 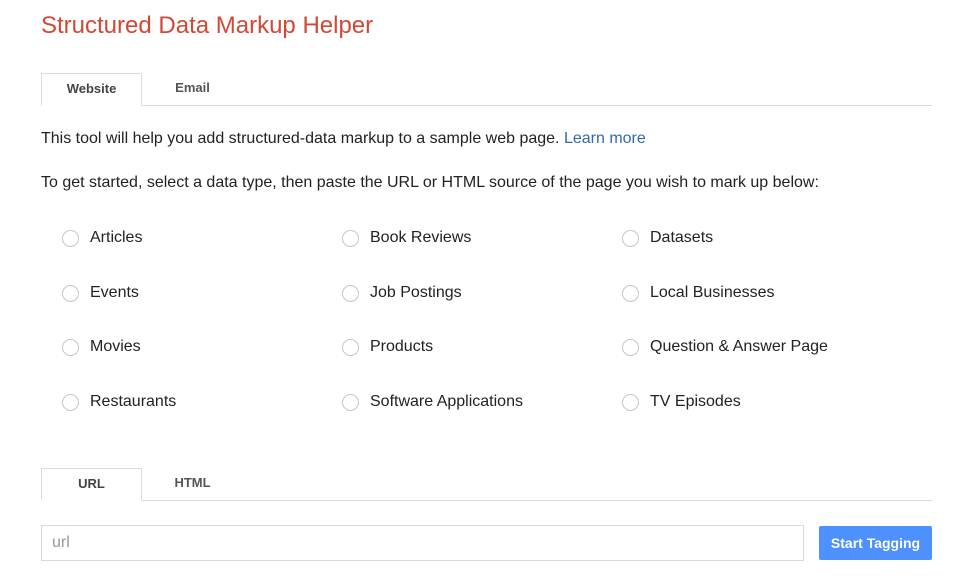 I want to click on data-type-label: Software Applications, so click(x=446, y=401).